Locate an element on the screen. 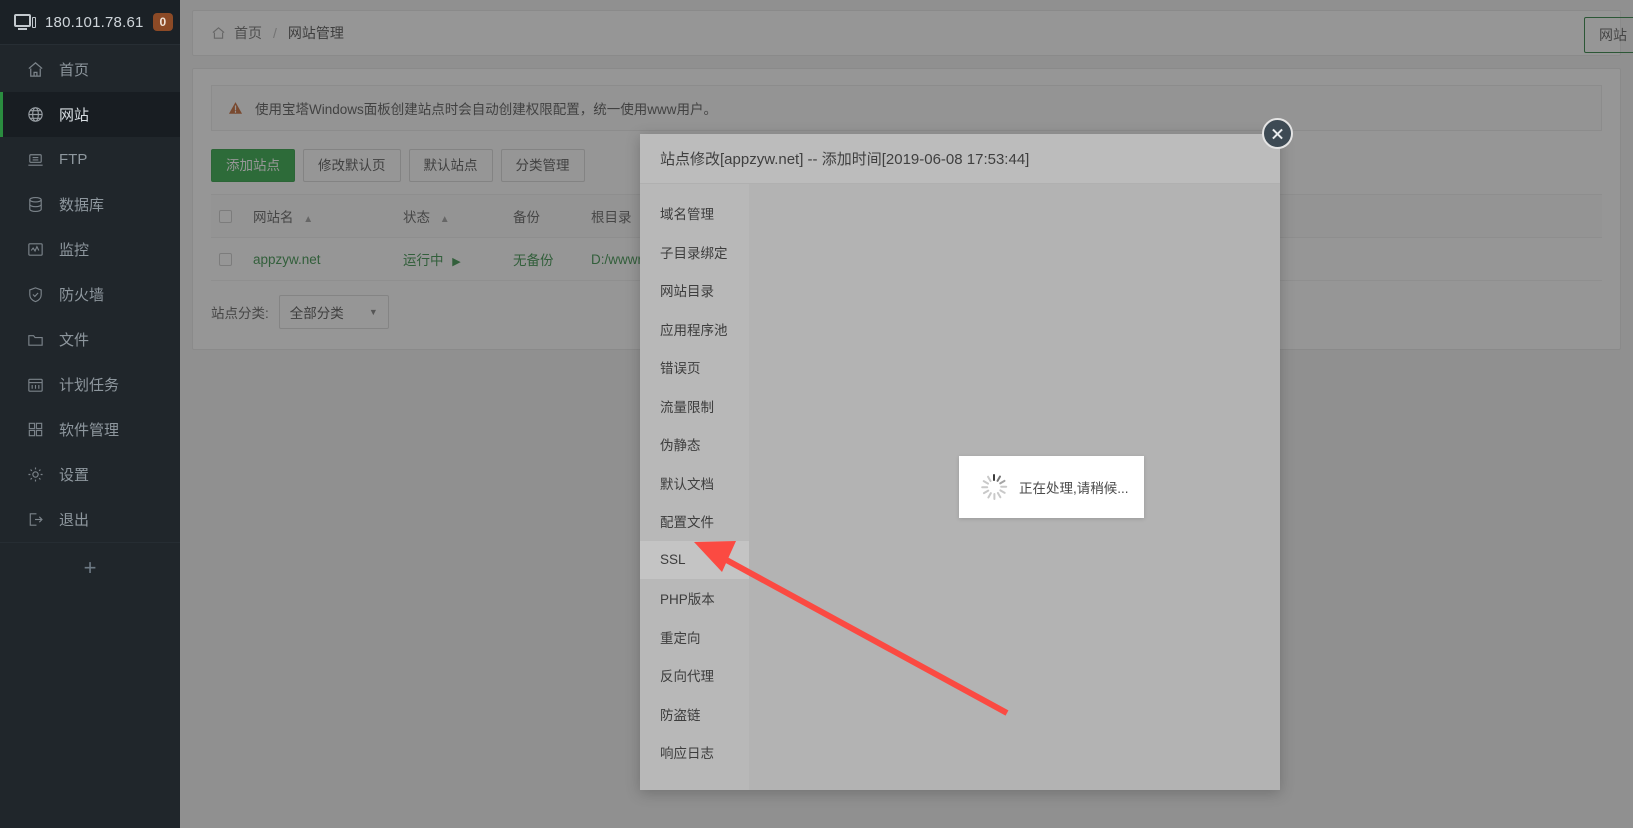  sidebar-item-label: FTP is located at coordinates (73, 159).